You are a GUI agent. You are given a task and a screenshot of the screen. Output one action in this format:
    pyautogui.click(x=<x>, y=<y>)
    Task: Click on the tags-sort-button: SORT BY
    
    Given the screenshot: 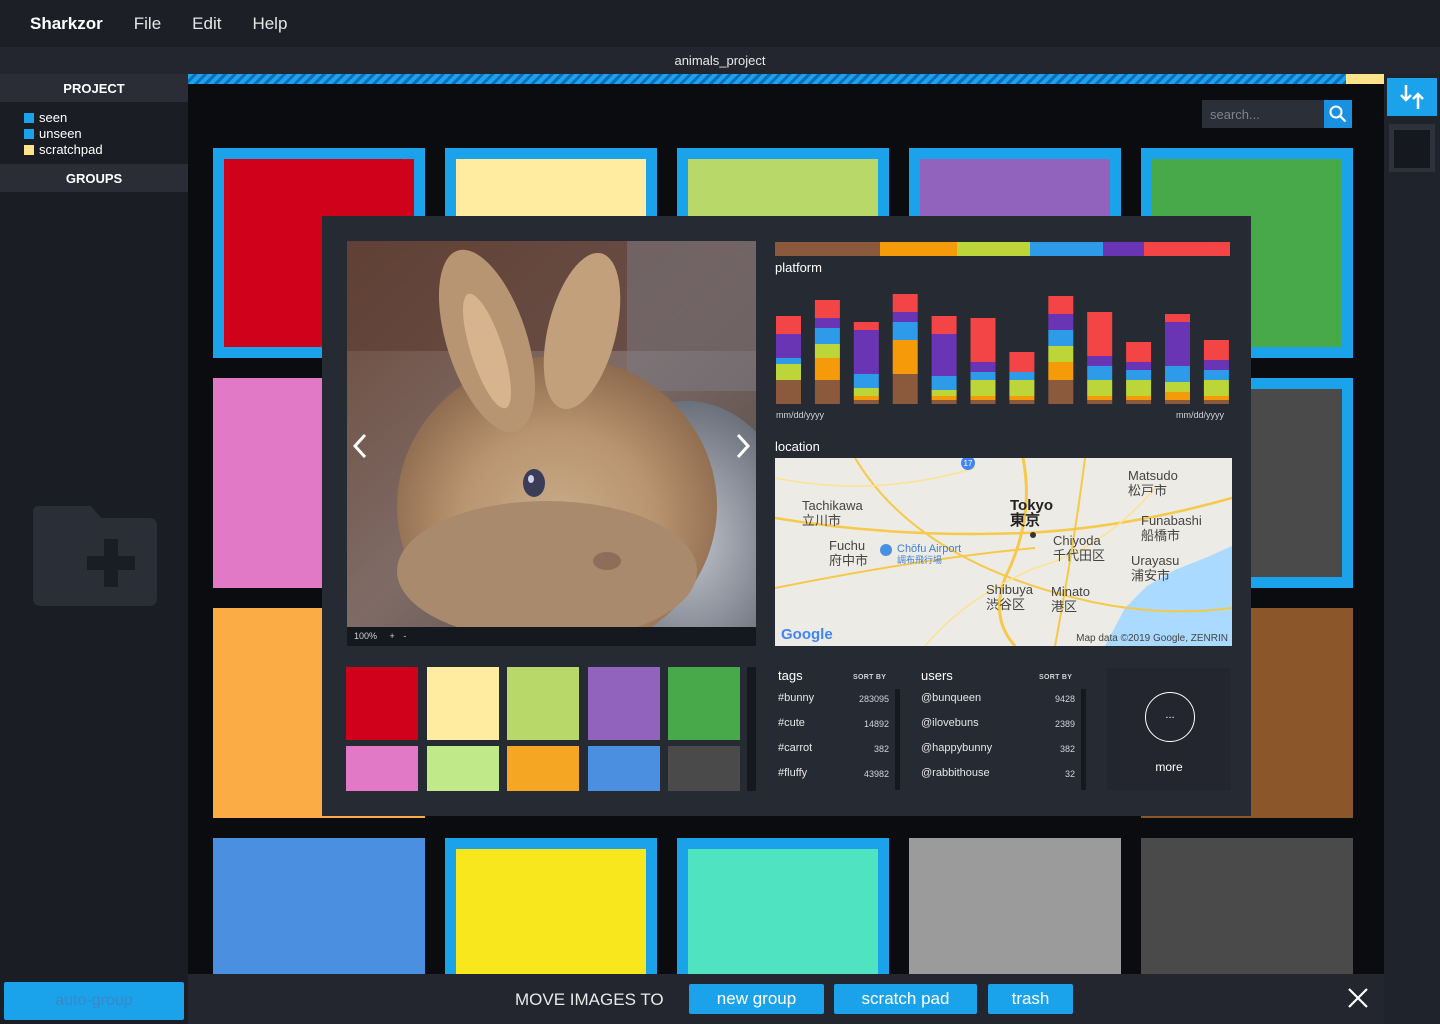 What is the action you would take?
    pyautogui.click(x=869, y=677)
    